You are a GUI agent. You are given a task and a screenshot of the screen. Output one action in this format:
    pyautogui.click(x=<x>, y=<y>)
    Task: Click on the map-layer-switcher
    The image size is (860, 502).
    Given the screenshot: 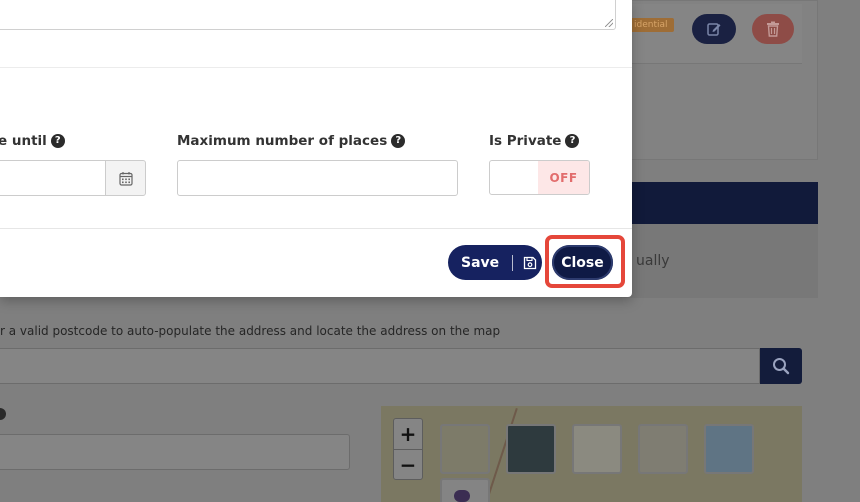 What is the action you would take?
    pyautogui.click(x=597, y=449)
    